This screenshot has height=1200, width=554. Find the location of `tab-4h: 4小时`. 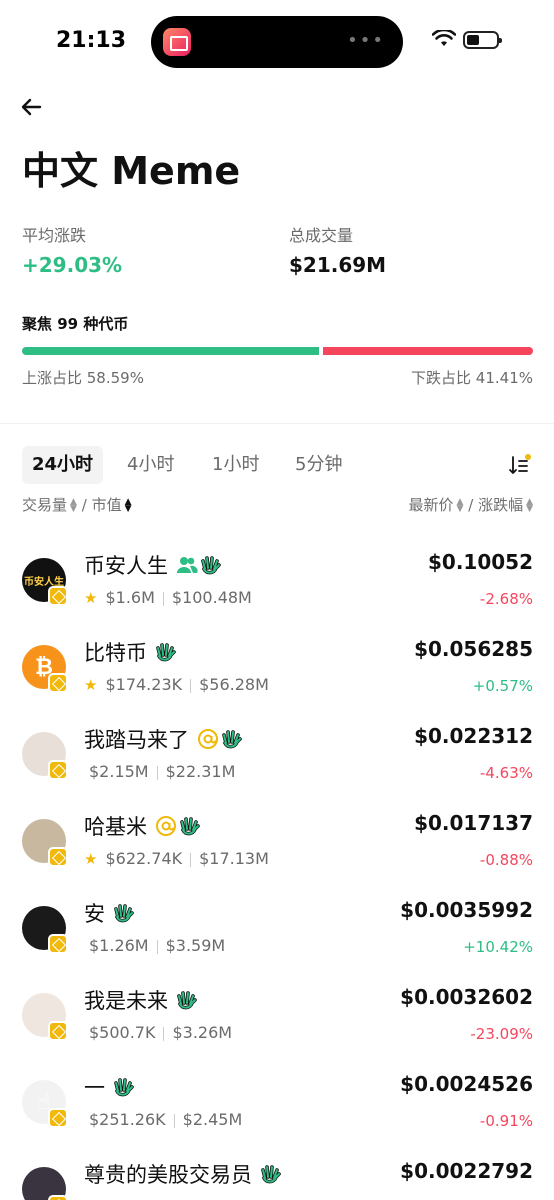

tab-4h: 4小时 is located at coordinates (150, 465).